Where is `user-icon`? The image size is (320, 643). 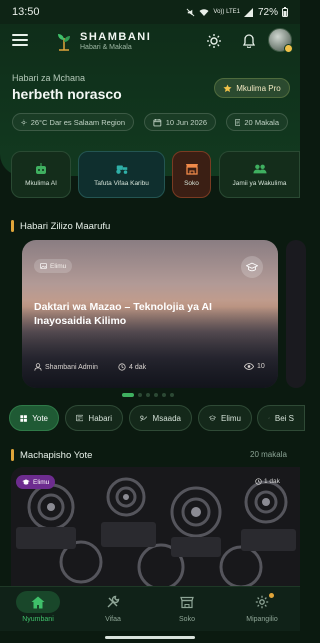
user-icon is located at coordinates (38, 367).